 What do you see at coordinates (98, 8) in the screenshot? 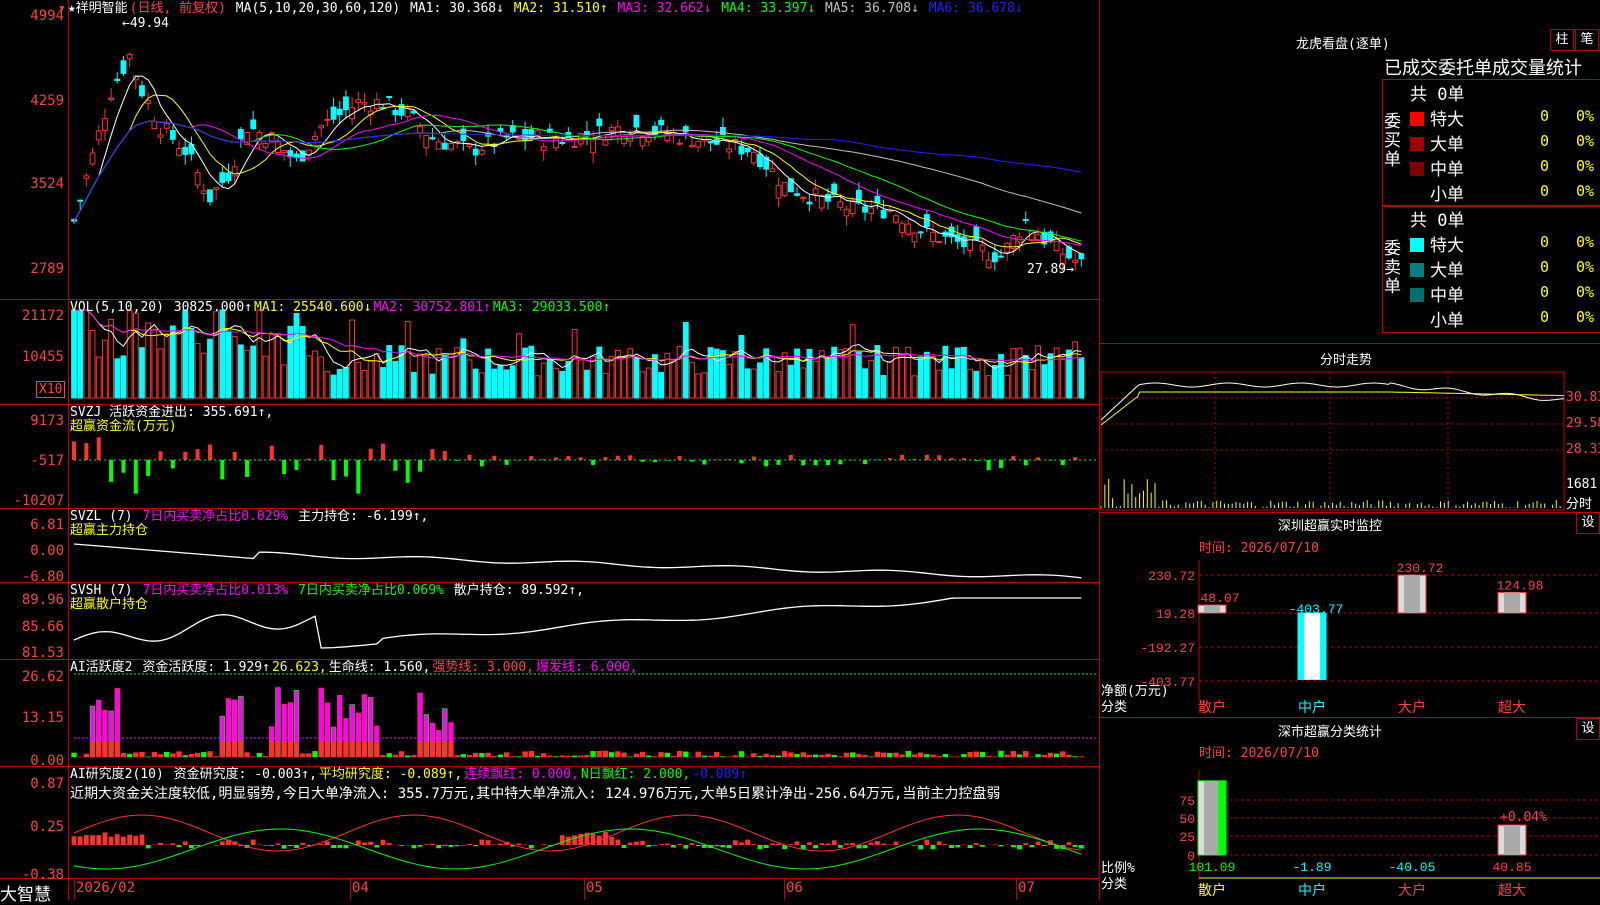
I see `stock-title: ★祥明智能` at bounding box center [98, 8].